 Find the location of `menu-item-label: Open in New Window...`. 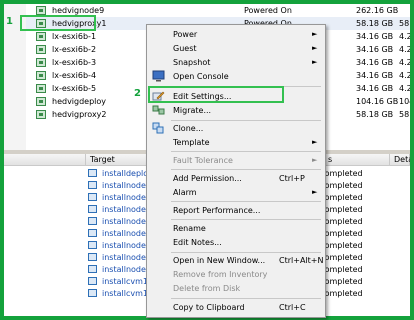

menu-item-label: Open in New Window... is located at coordinates (219, 260).